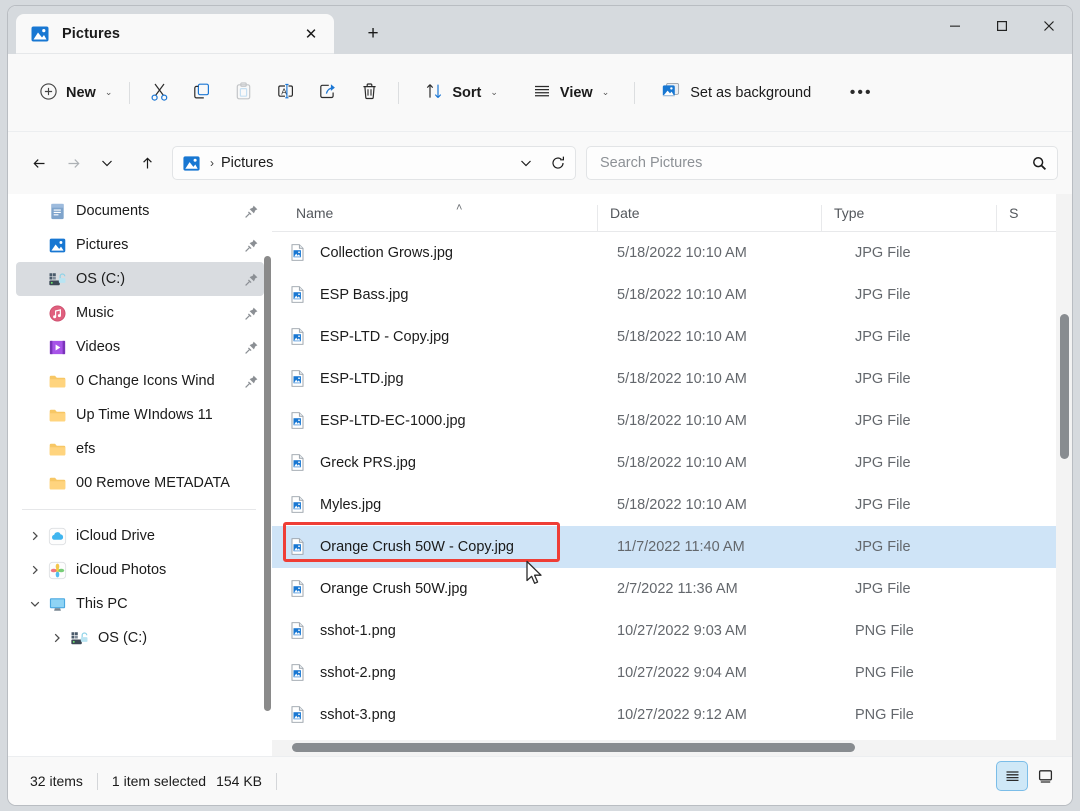 This screenshot has width=1080, height=811. I want to click on share-icon, so click(327, 93).